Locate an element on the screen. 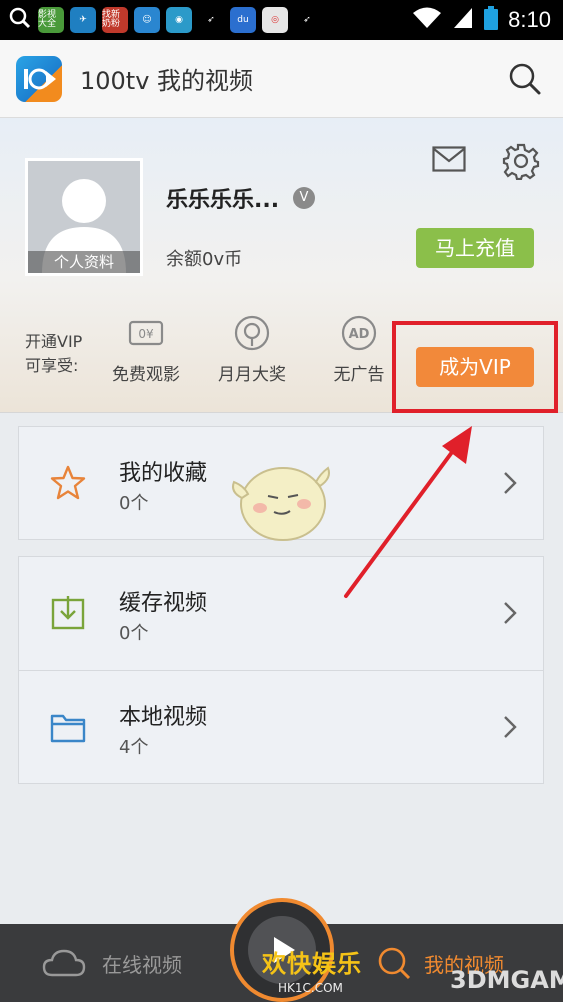 The height and width of the screenshot is (1002, 563). bird-notification-icon-2: ➶ is located at coordinates (307, 19).